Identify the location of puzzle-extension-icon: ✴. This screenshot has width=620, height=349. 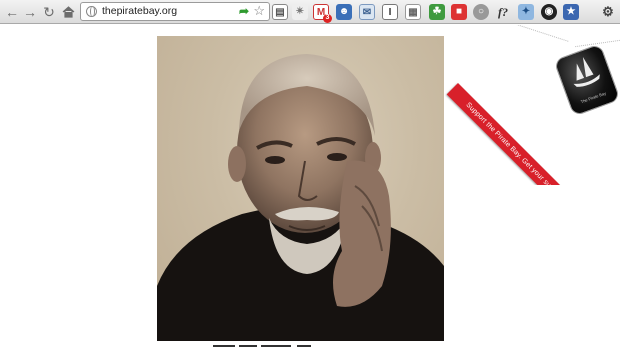
(300, 12).